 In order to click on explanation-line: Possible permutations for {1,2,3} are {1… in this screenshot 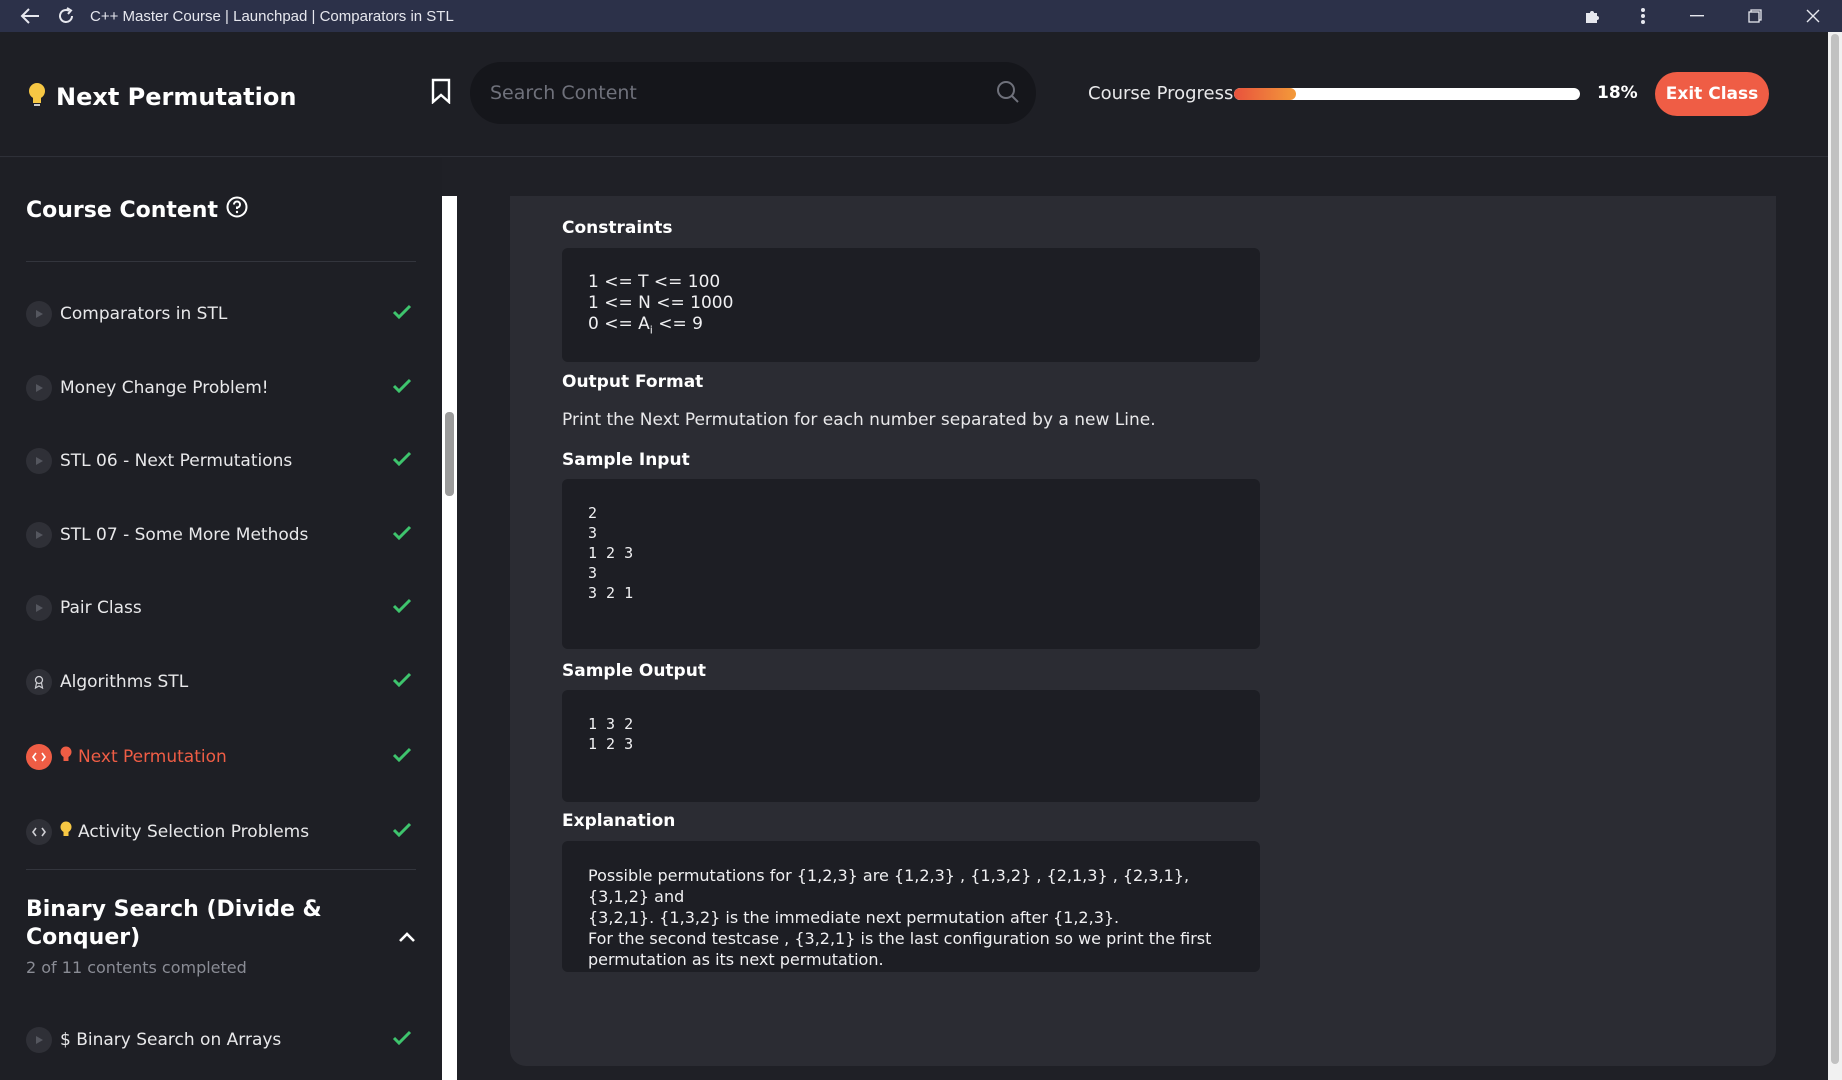, I will do `click(889, 886)`.